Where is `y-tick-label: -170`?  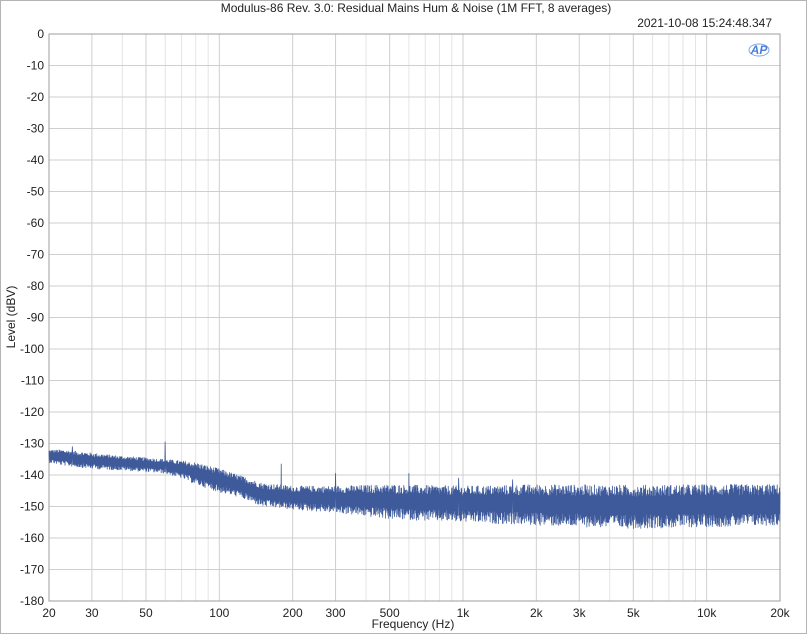
y-tick-label: -170 is located at coordinates (32, 570).